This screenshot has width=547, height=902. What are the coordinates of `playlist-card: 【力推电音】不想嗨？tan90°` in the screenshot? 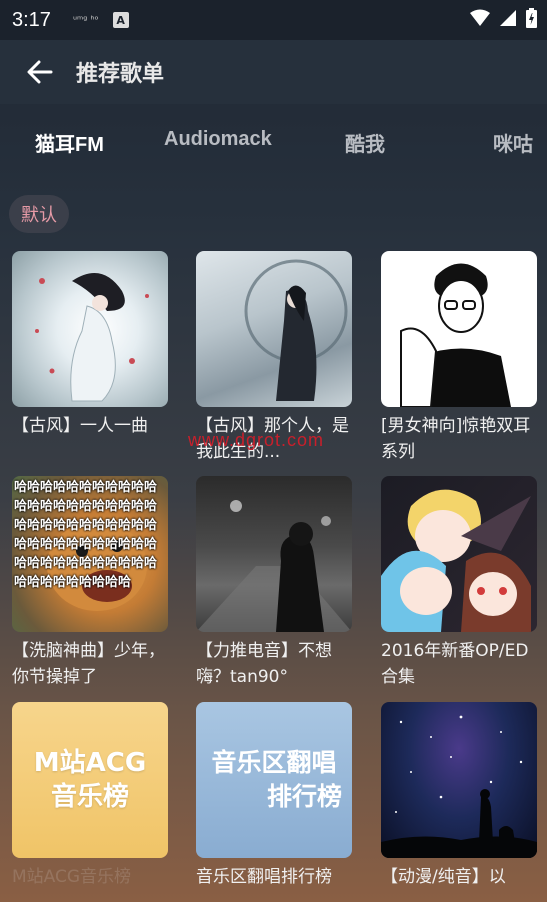 It's located at (274, 583).